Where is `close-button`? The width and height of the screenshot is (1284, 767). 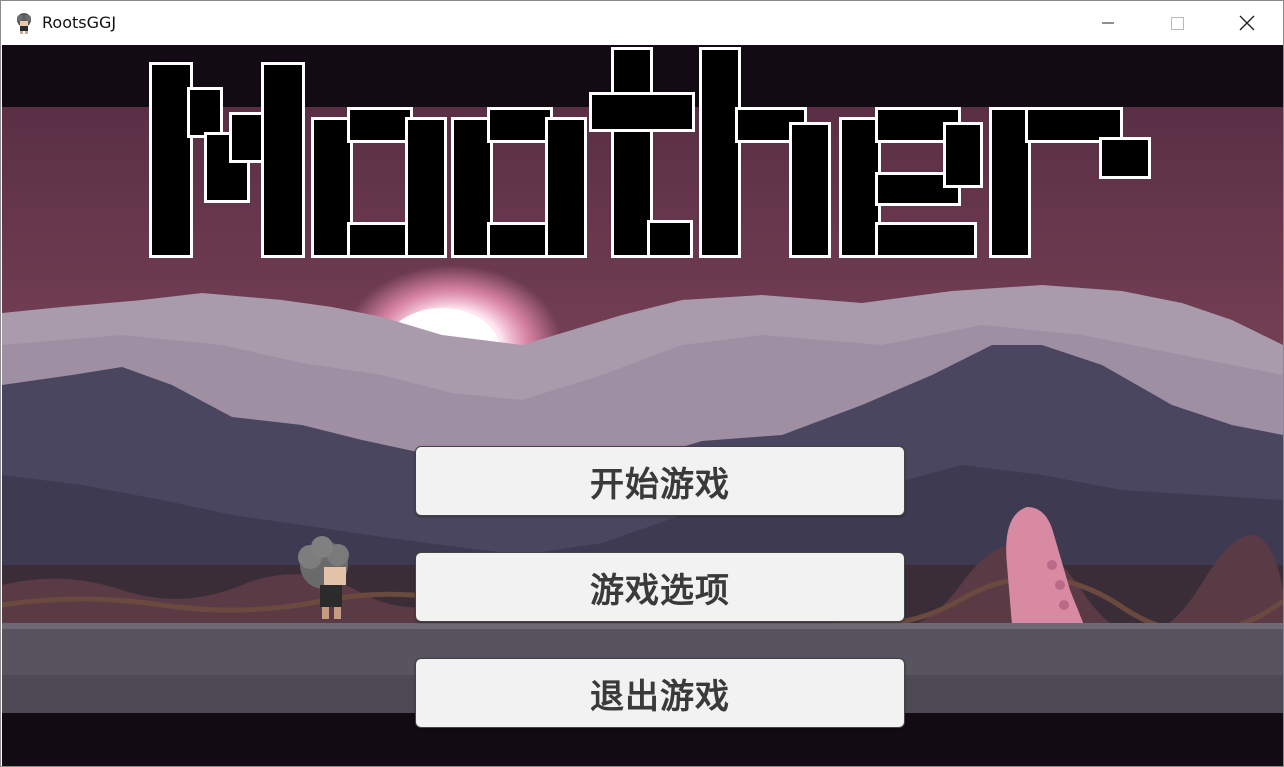
close-button is located at coordinates (1247, 23).